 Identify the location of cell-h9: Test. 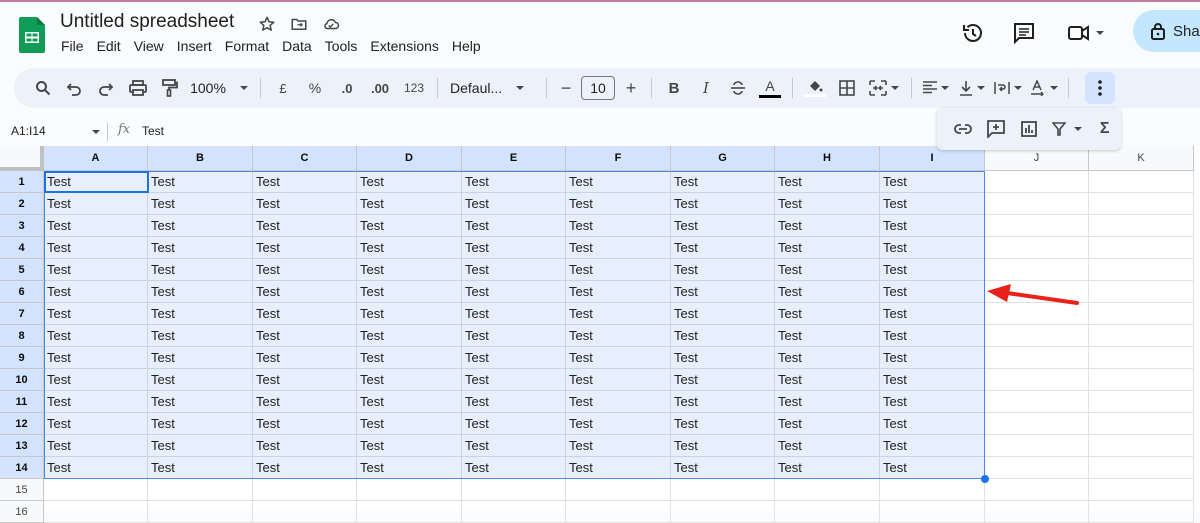
(827, 358).